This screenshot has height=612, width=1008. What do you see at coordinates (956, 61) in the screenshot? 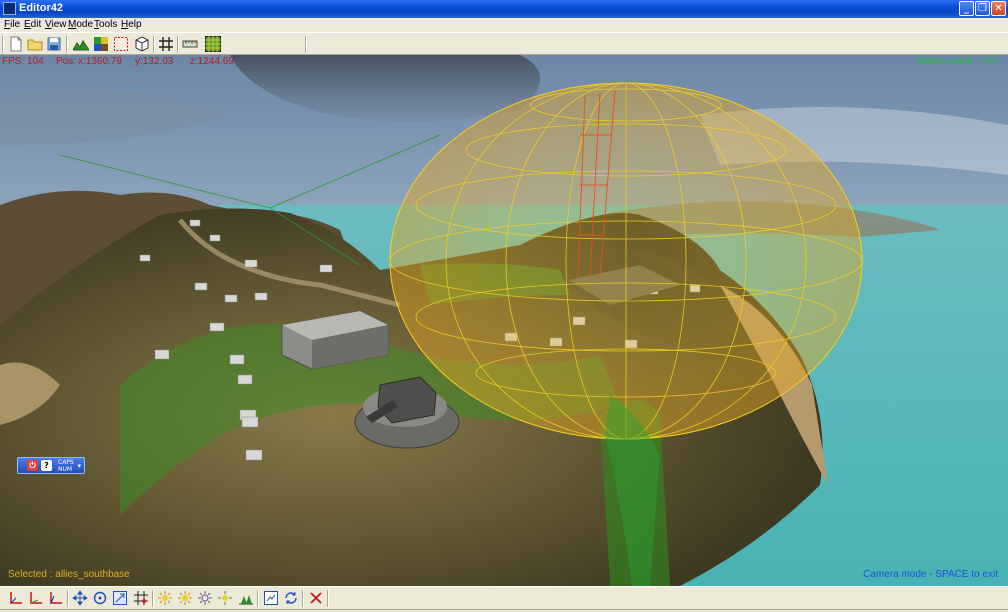
I see `statics-count: Statics count : 747` at bounding box center [956, 61].